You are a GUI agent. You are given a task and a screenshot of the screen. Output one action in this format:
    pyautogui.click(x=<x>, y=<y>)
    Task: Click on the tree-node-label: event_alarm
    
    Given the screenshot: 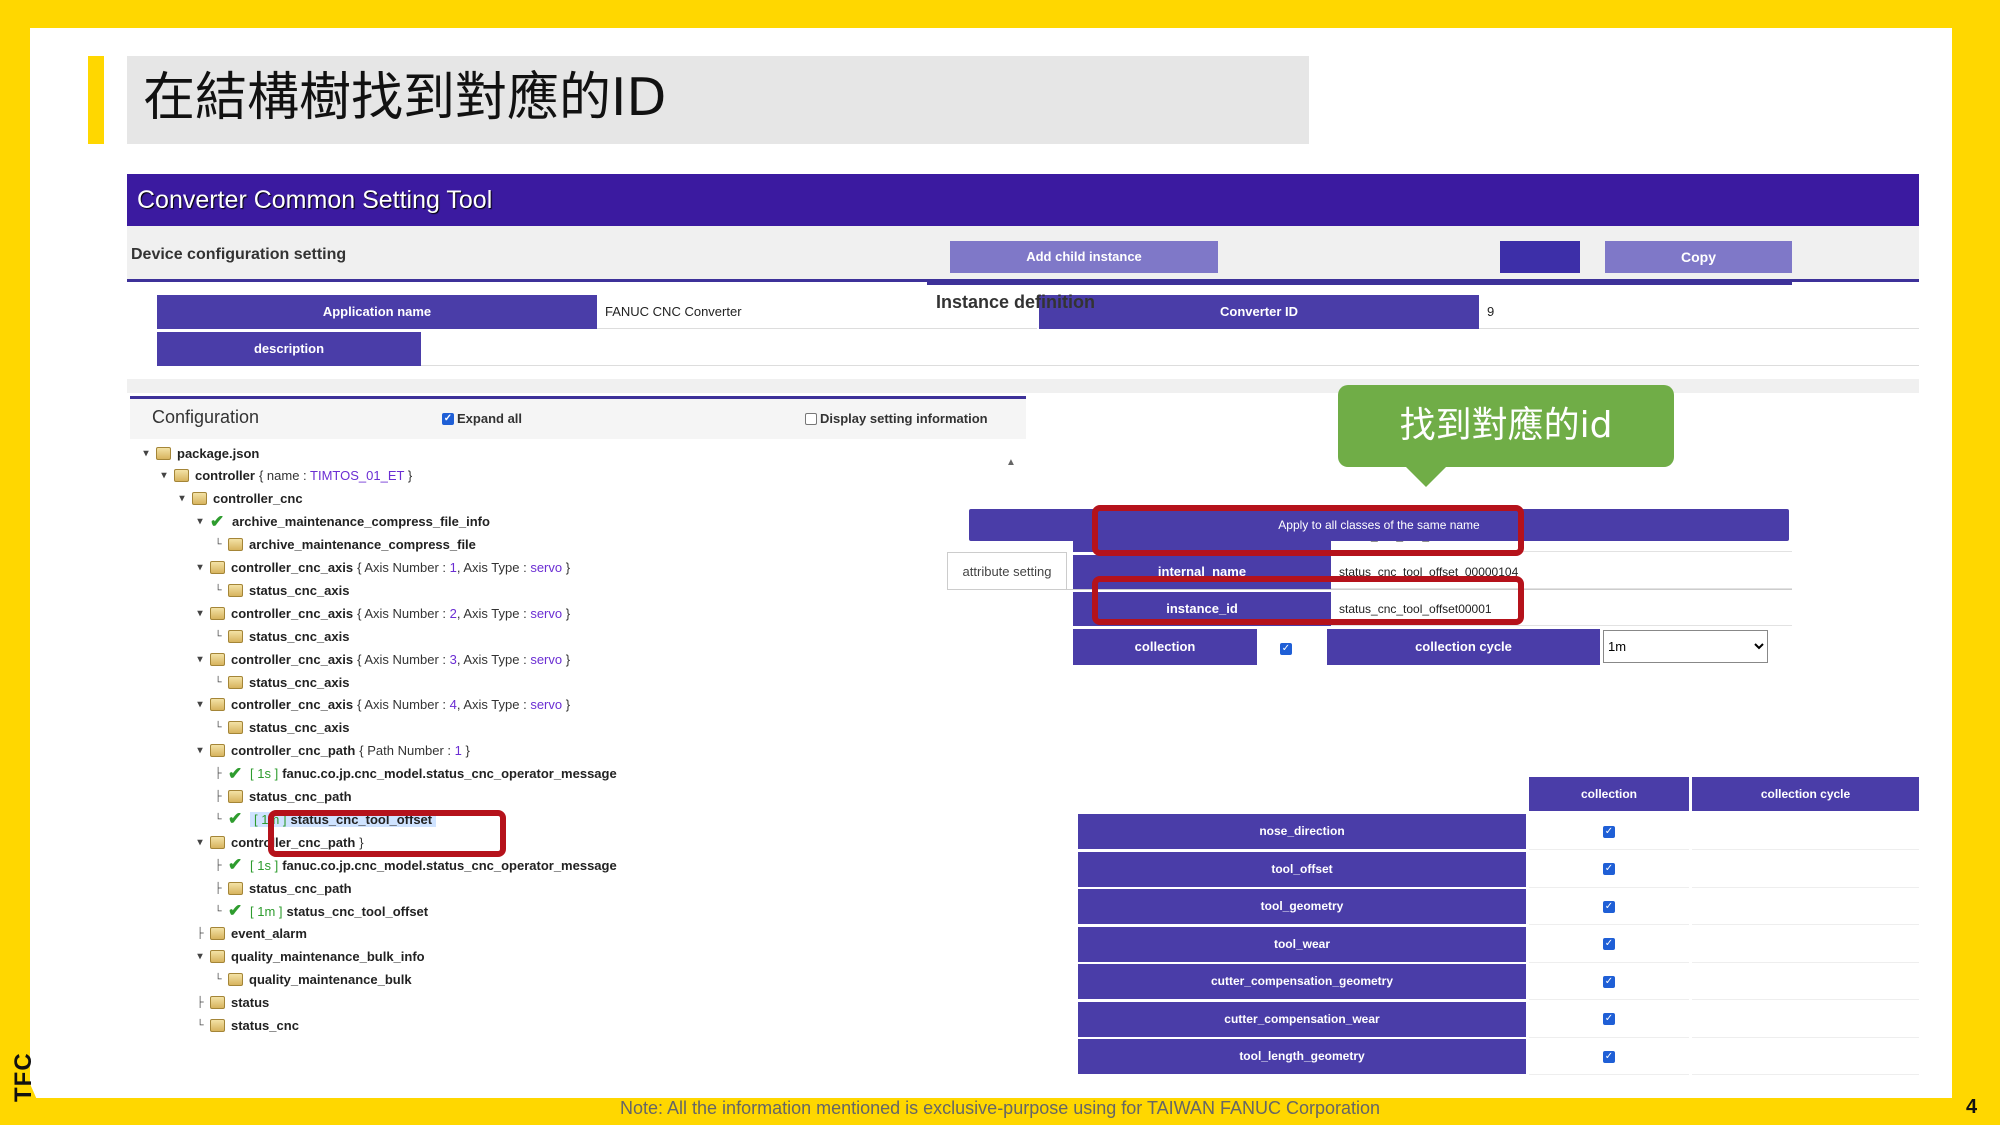 What is the action you would take?
    pyautogui.click(x=269, y=934)
    